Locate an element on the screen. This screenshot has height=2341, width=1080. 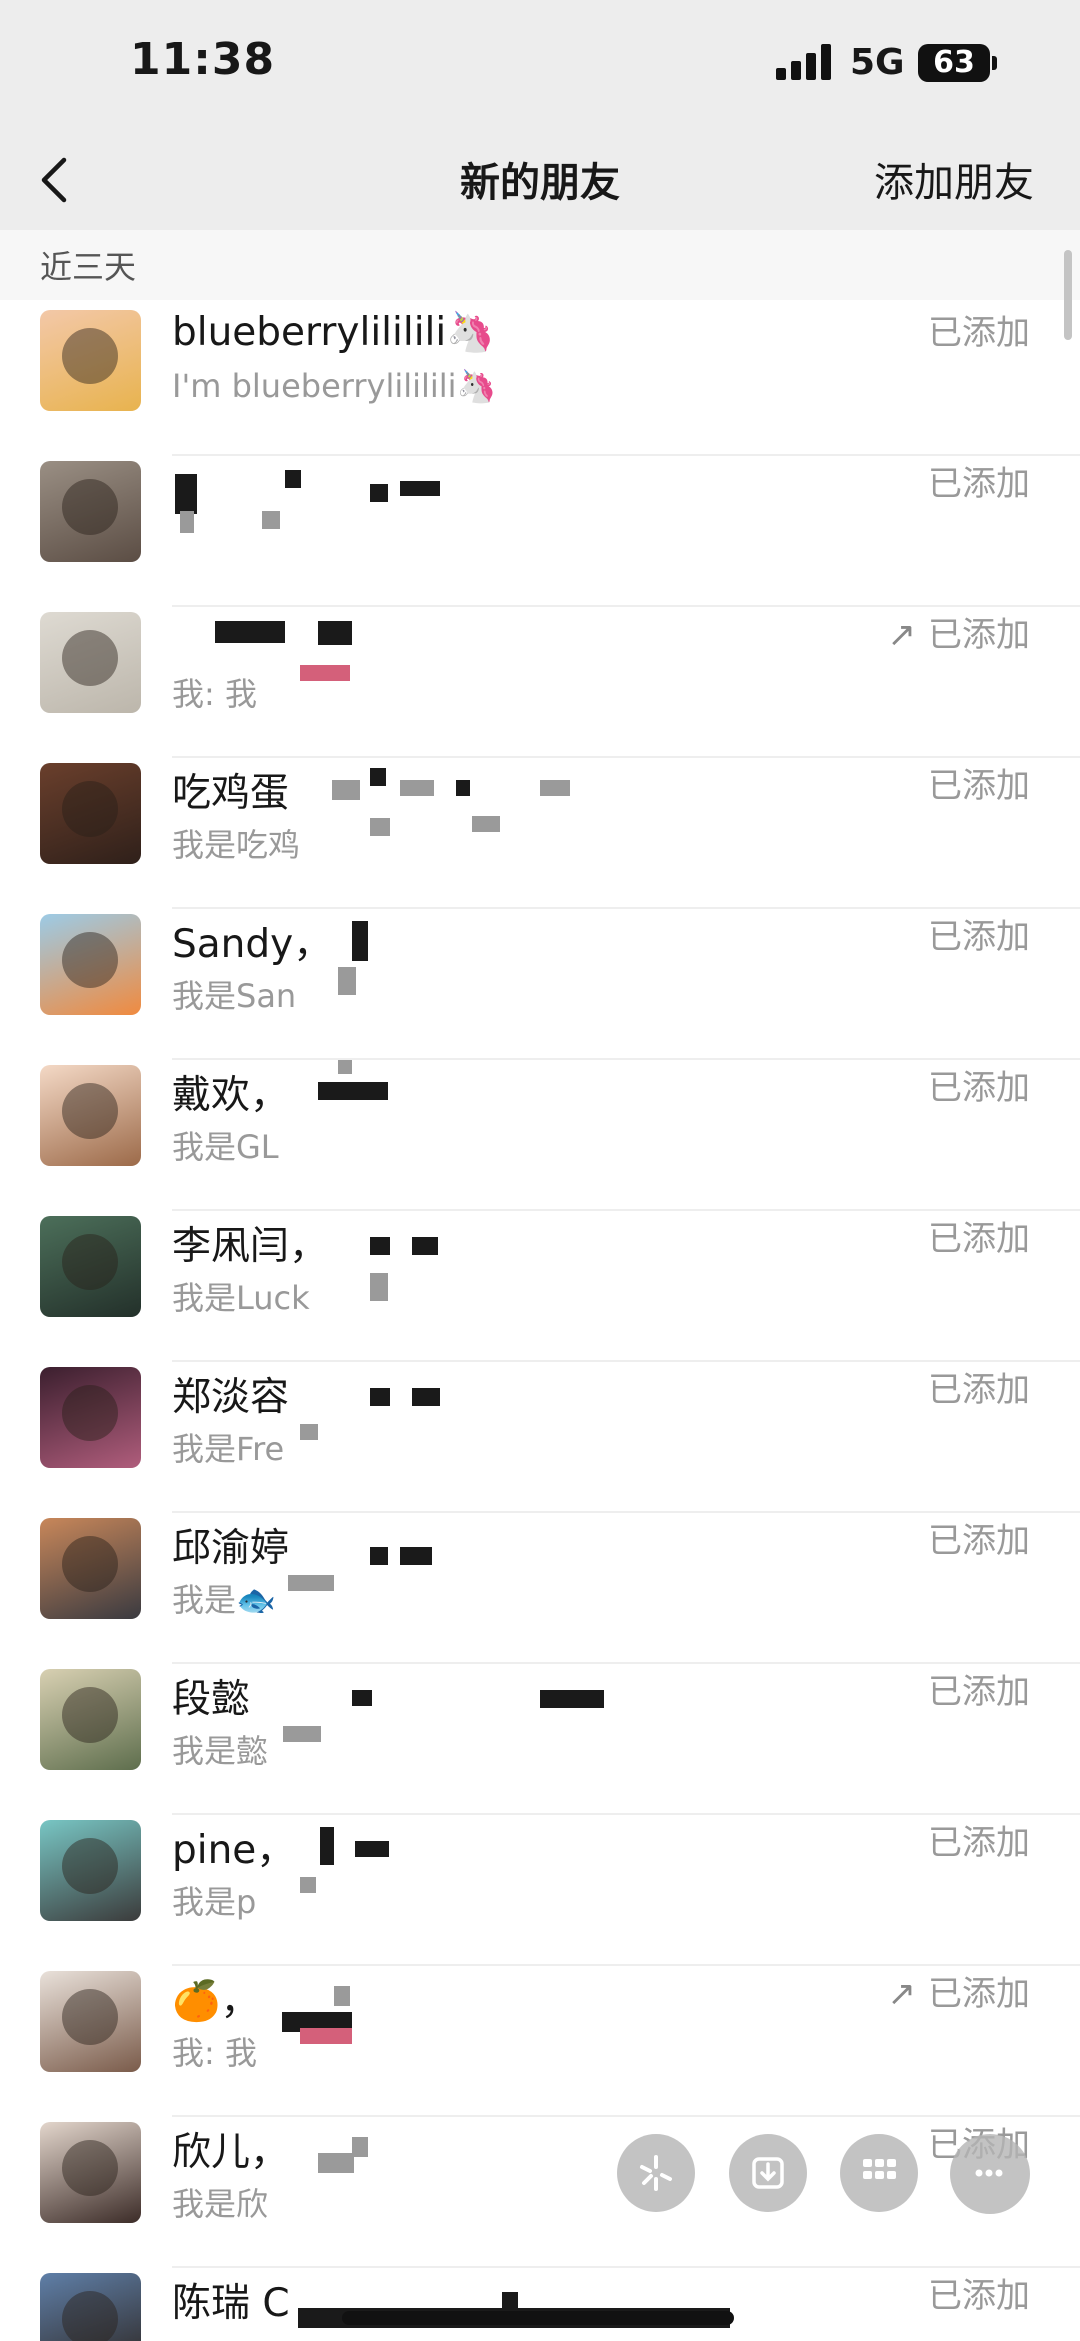
contact-message: 我是p is located at coordinates (214, 1902).